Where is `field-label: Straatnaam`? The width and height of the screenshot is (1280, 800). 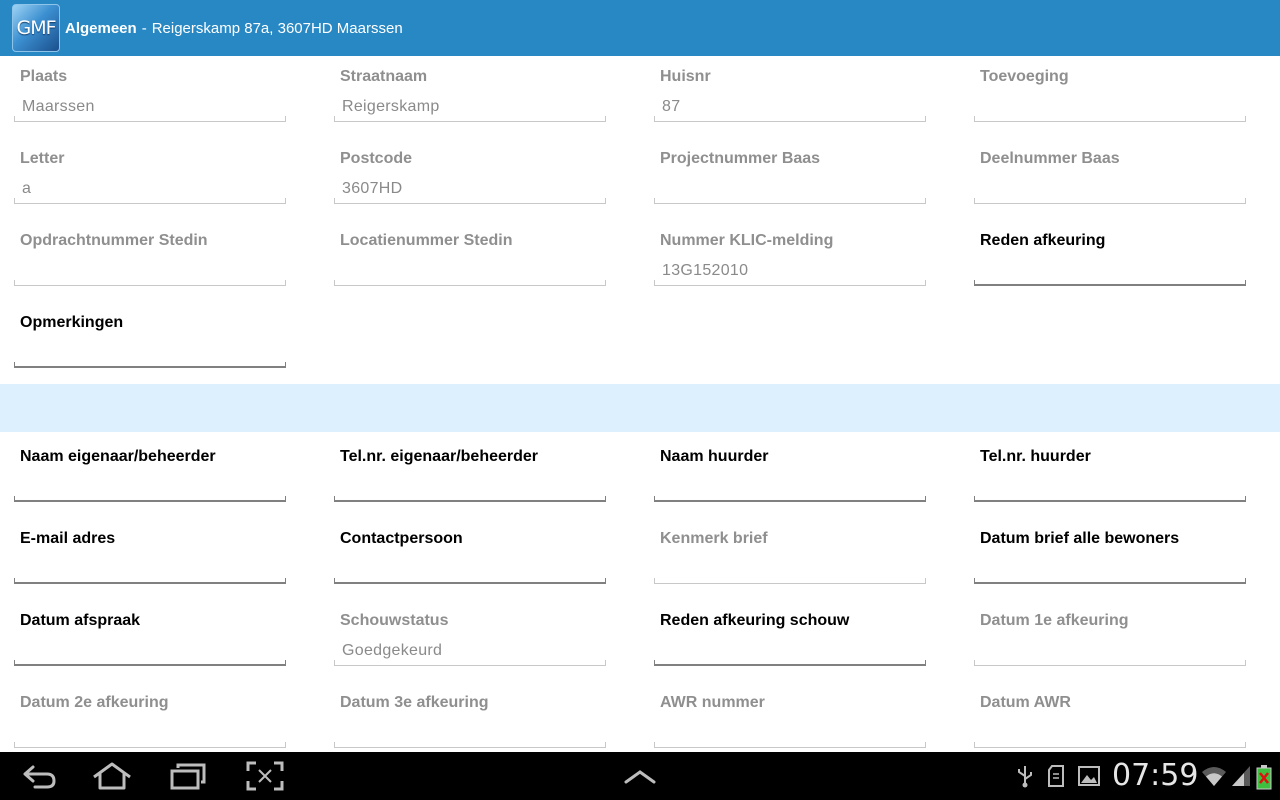
field-label: Straatnaam is located at coordinates (384, 76).